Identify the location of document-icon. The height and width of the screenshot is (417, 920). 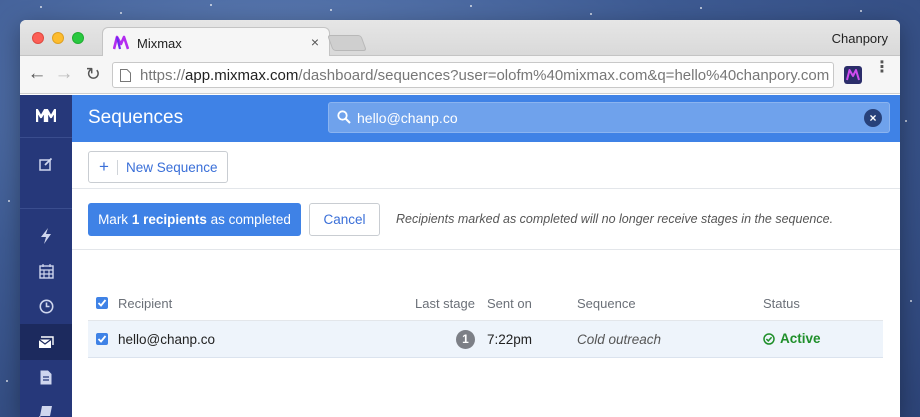
(46, 377).